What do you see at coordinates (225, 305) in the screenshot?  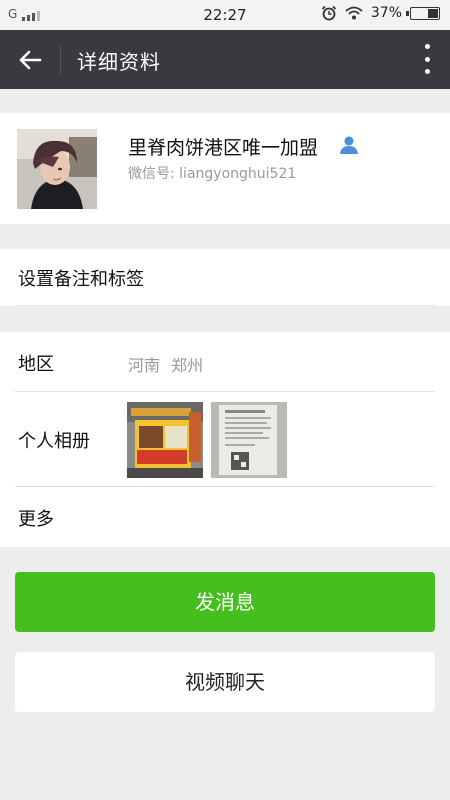 I see `divider` at bounding box center [225, 305].